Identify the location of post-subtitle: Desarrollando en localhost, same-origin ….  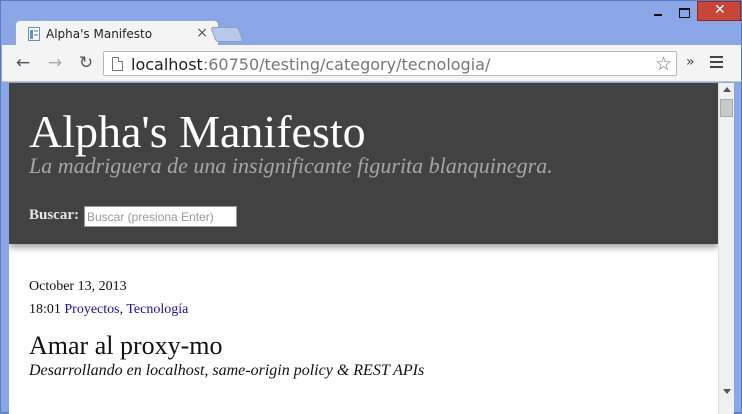
(227, 370).